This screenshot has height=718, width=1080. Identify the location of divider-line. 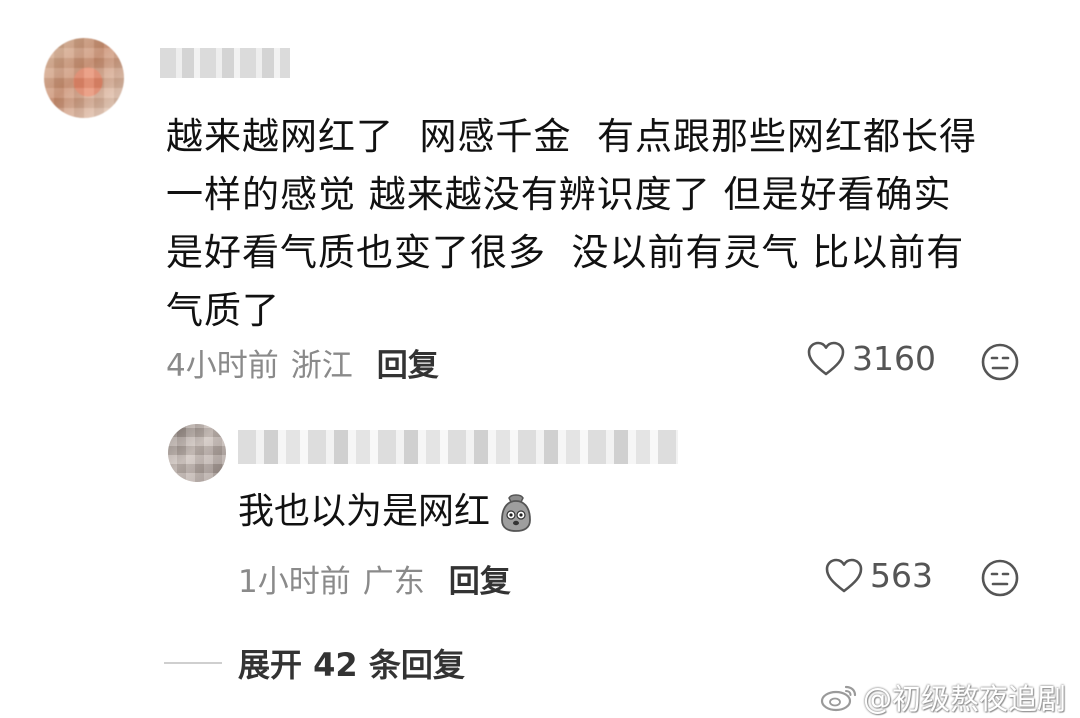
(193, 663).